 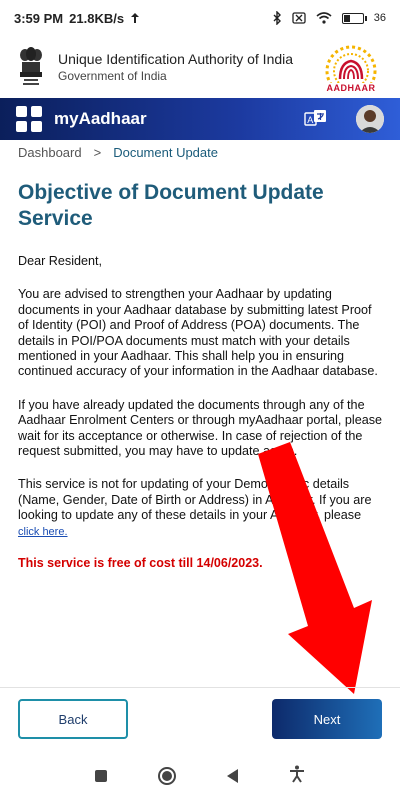 What do you see at coordinates (200, 687) in the screenshot?
I see `footer-divider` at bounding box center [200, 687].